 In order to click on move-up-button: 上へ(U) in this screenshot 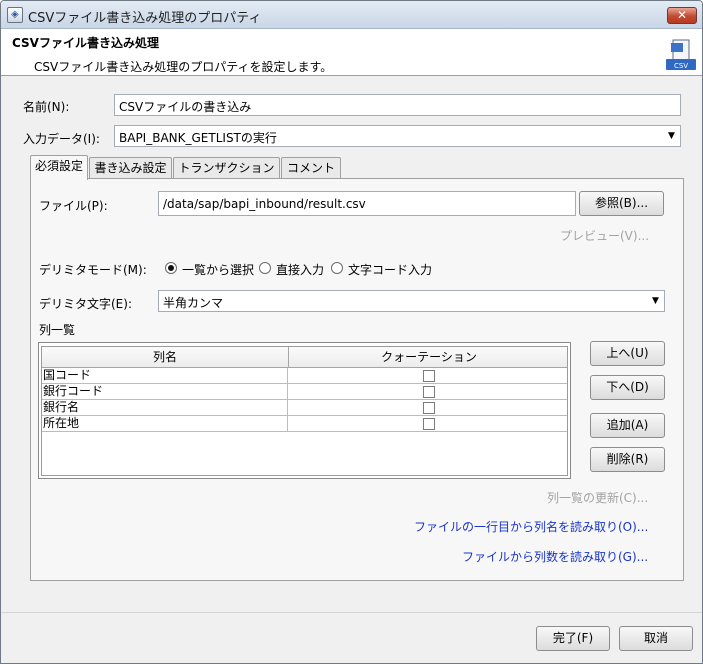, I will do `click(627, 353)`.